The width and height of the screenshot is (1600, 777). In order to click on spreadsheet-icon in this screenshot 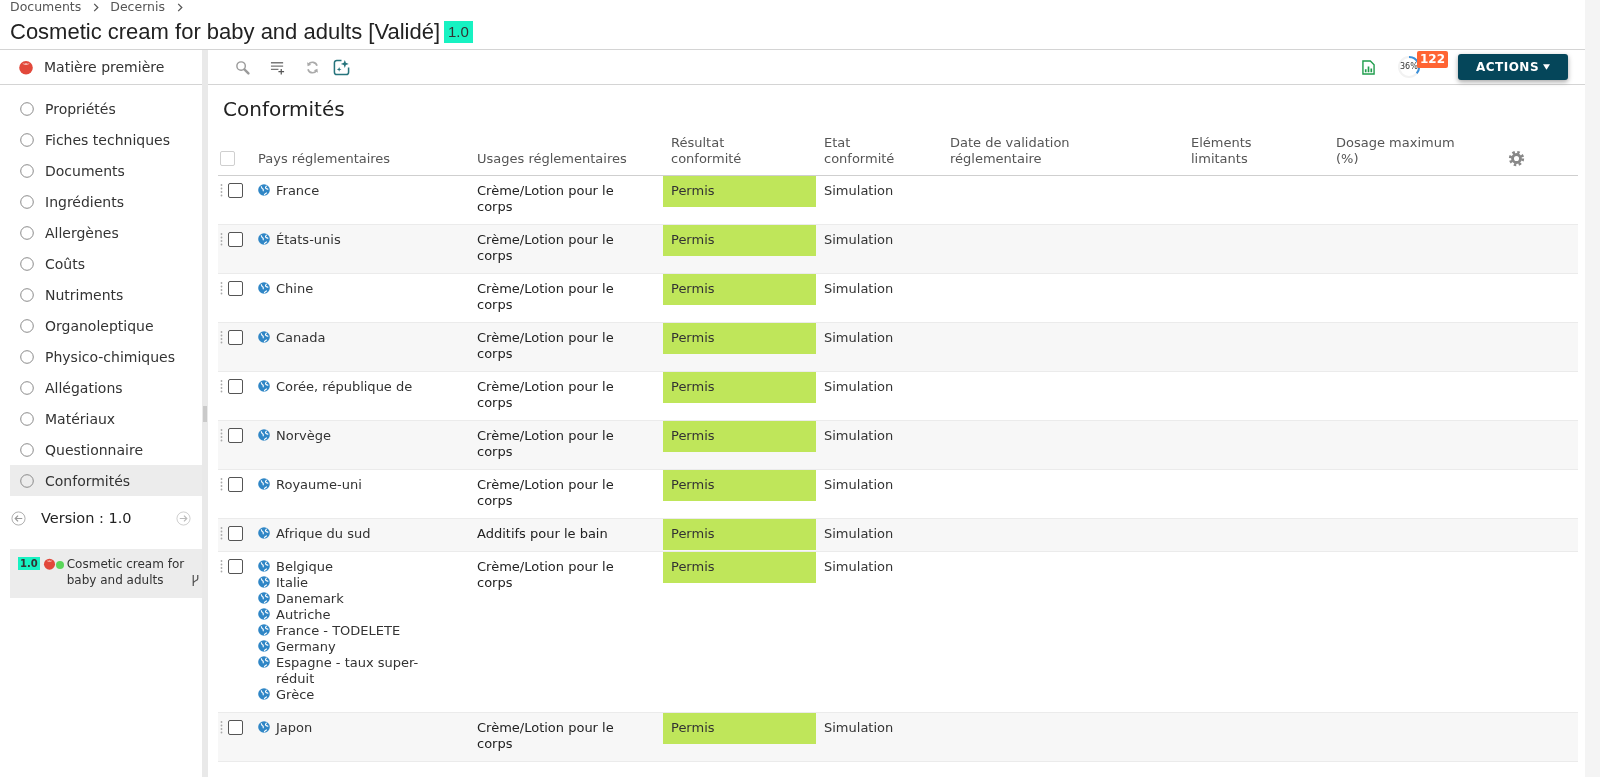, I will do `click(1368, 67)`.